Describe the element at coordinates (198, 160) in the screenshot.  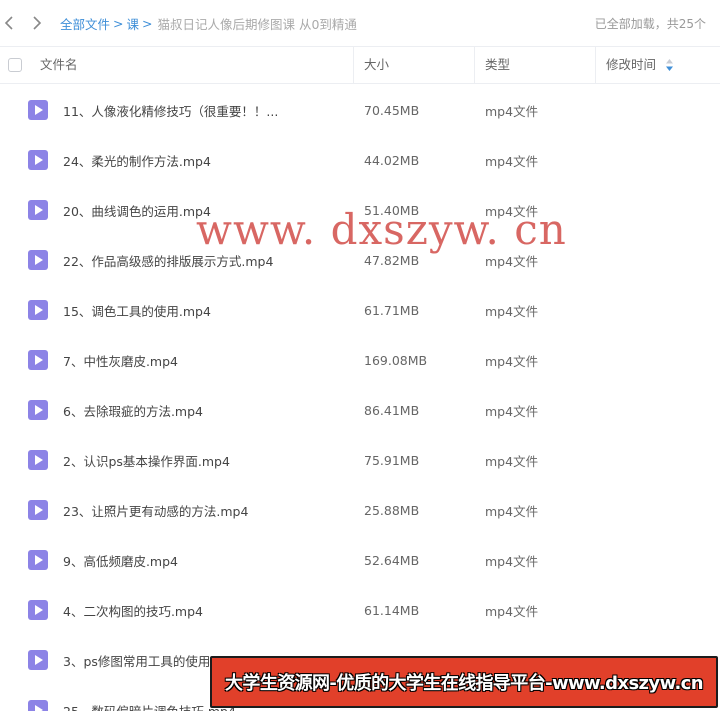
I see `file-name: 24、柔光的制作方法.mp4` at that location.